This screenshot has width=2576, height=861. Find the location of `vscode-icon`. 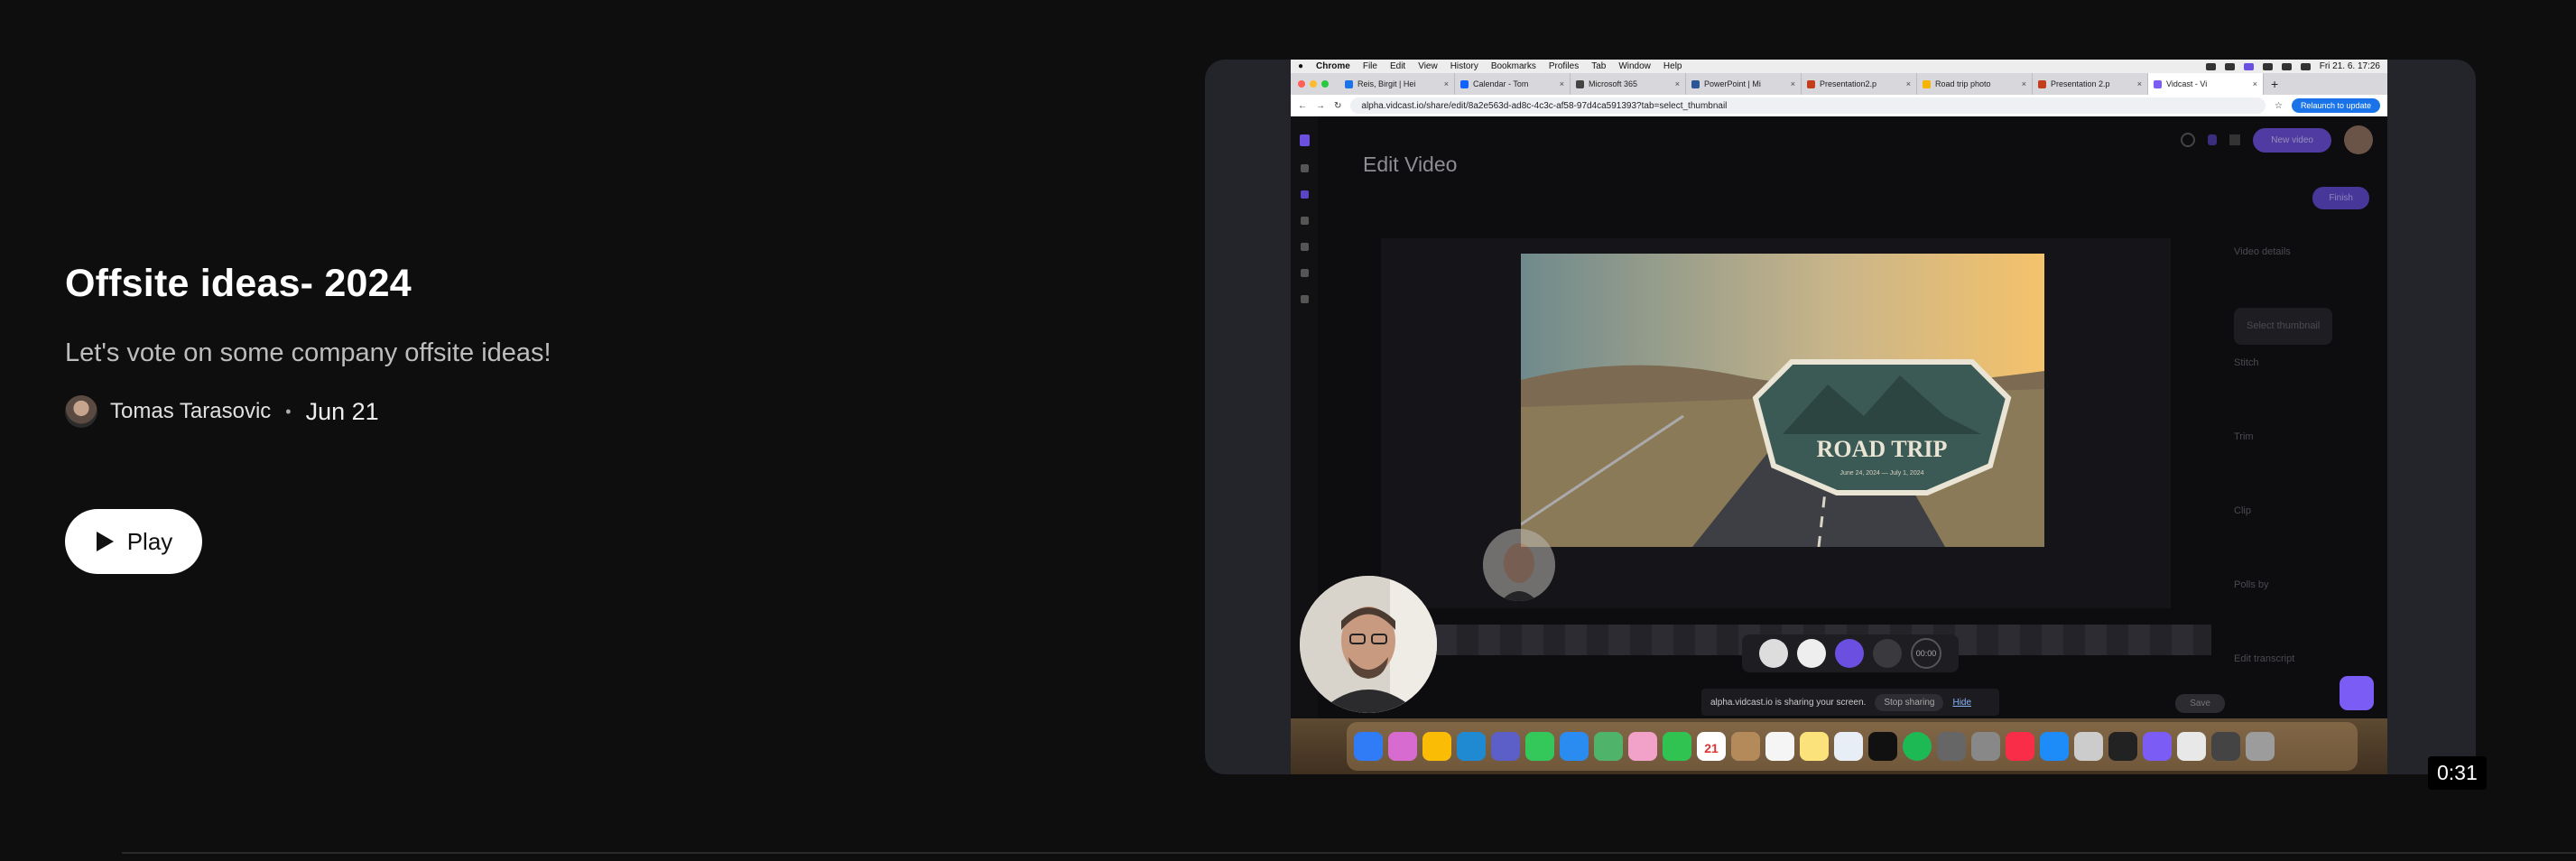

vscode-icon is located at coordinates (1472, 746).